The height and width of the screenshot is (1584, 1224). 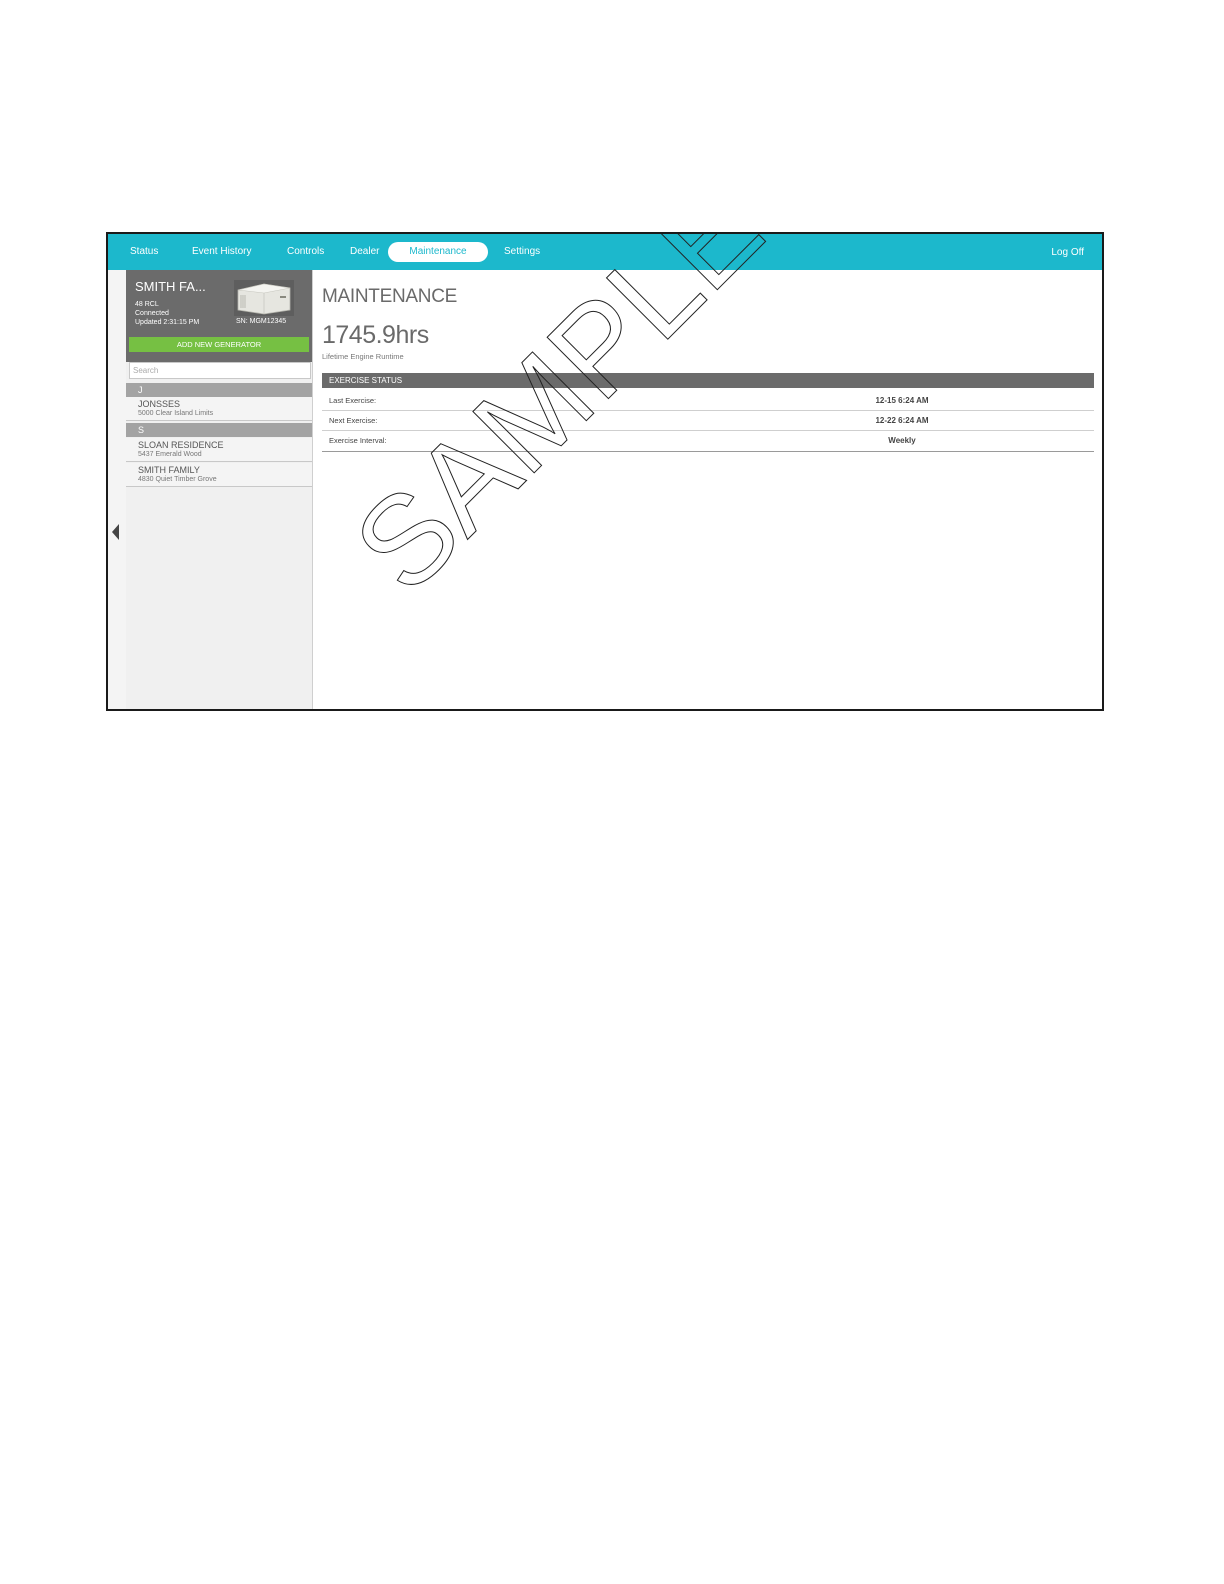 What do you see at coordinates (353, 420) in the screenshot?
I see `next-exercise-label: Next Exercise:` at bounding box center [353, 420].